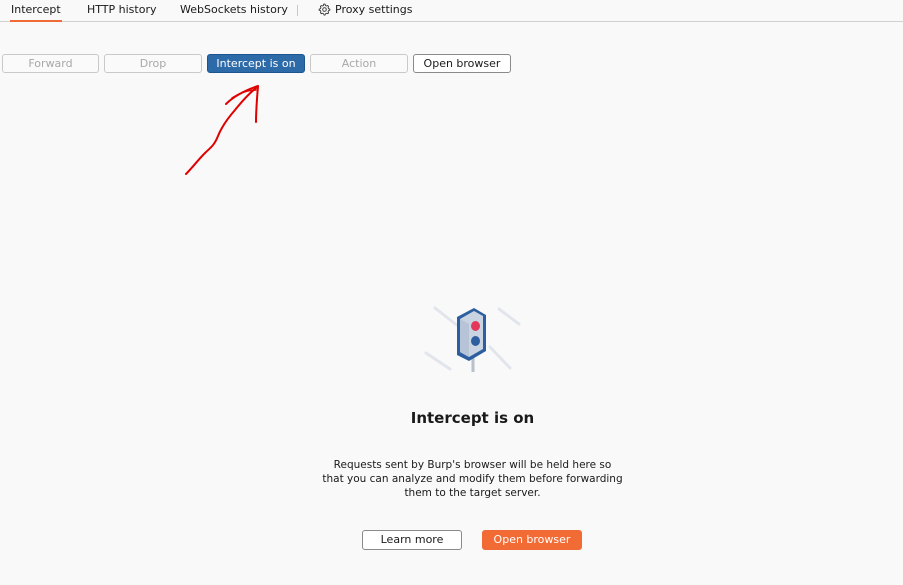 The image size is (903, 585). I want to click on learn-more-button: Learn more, so click(412, 540).